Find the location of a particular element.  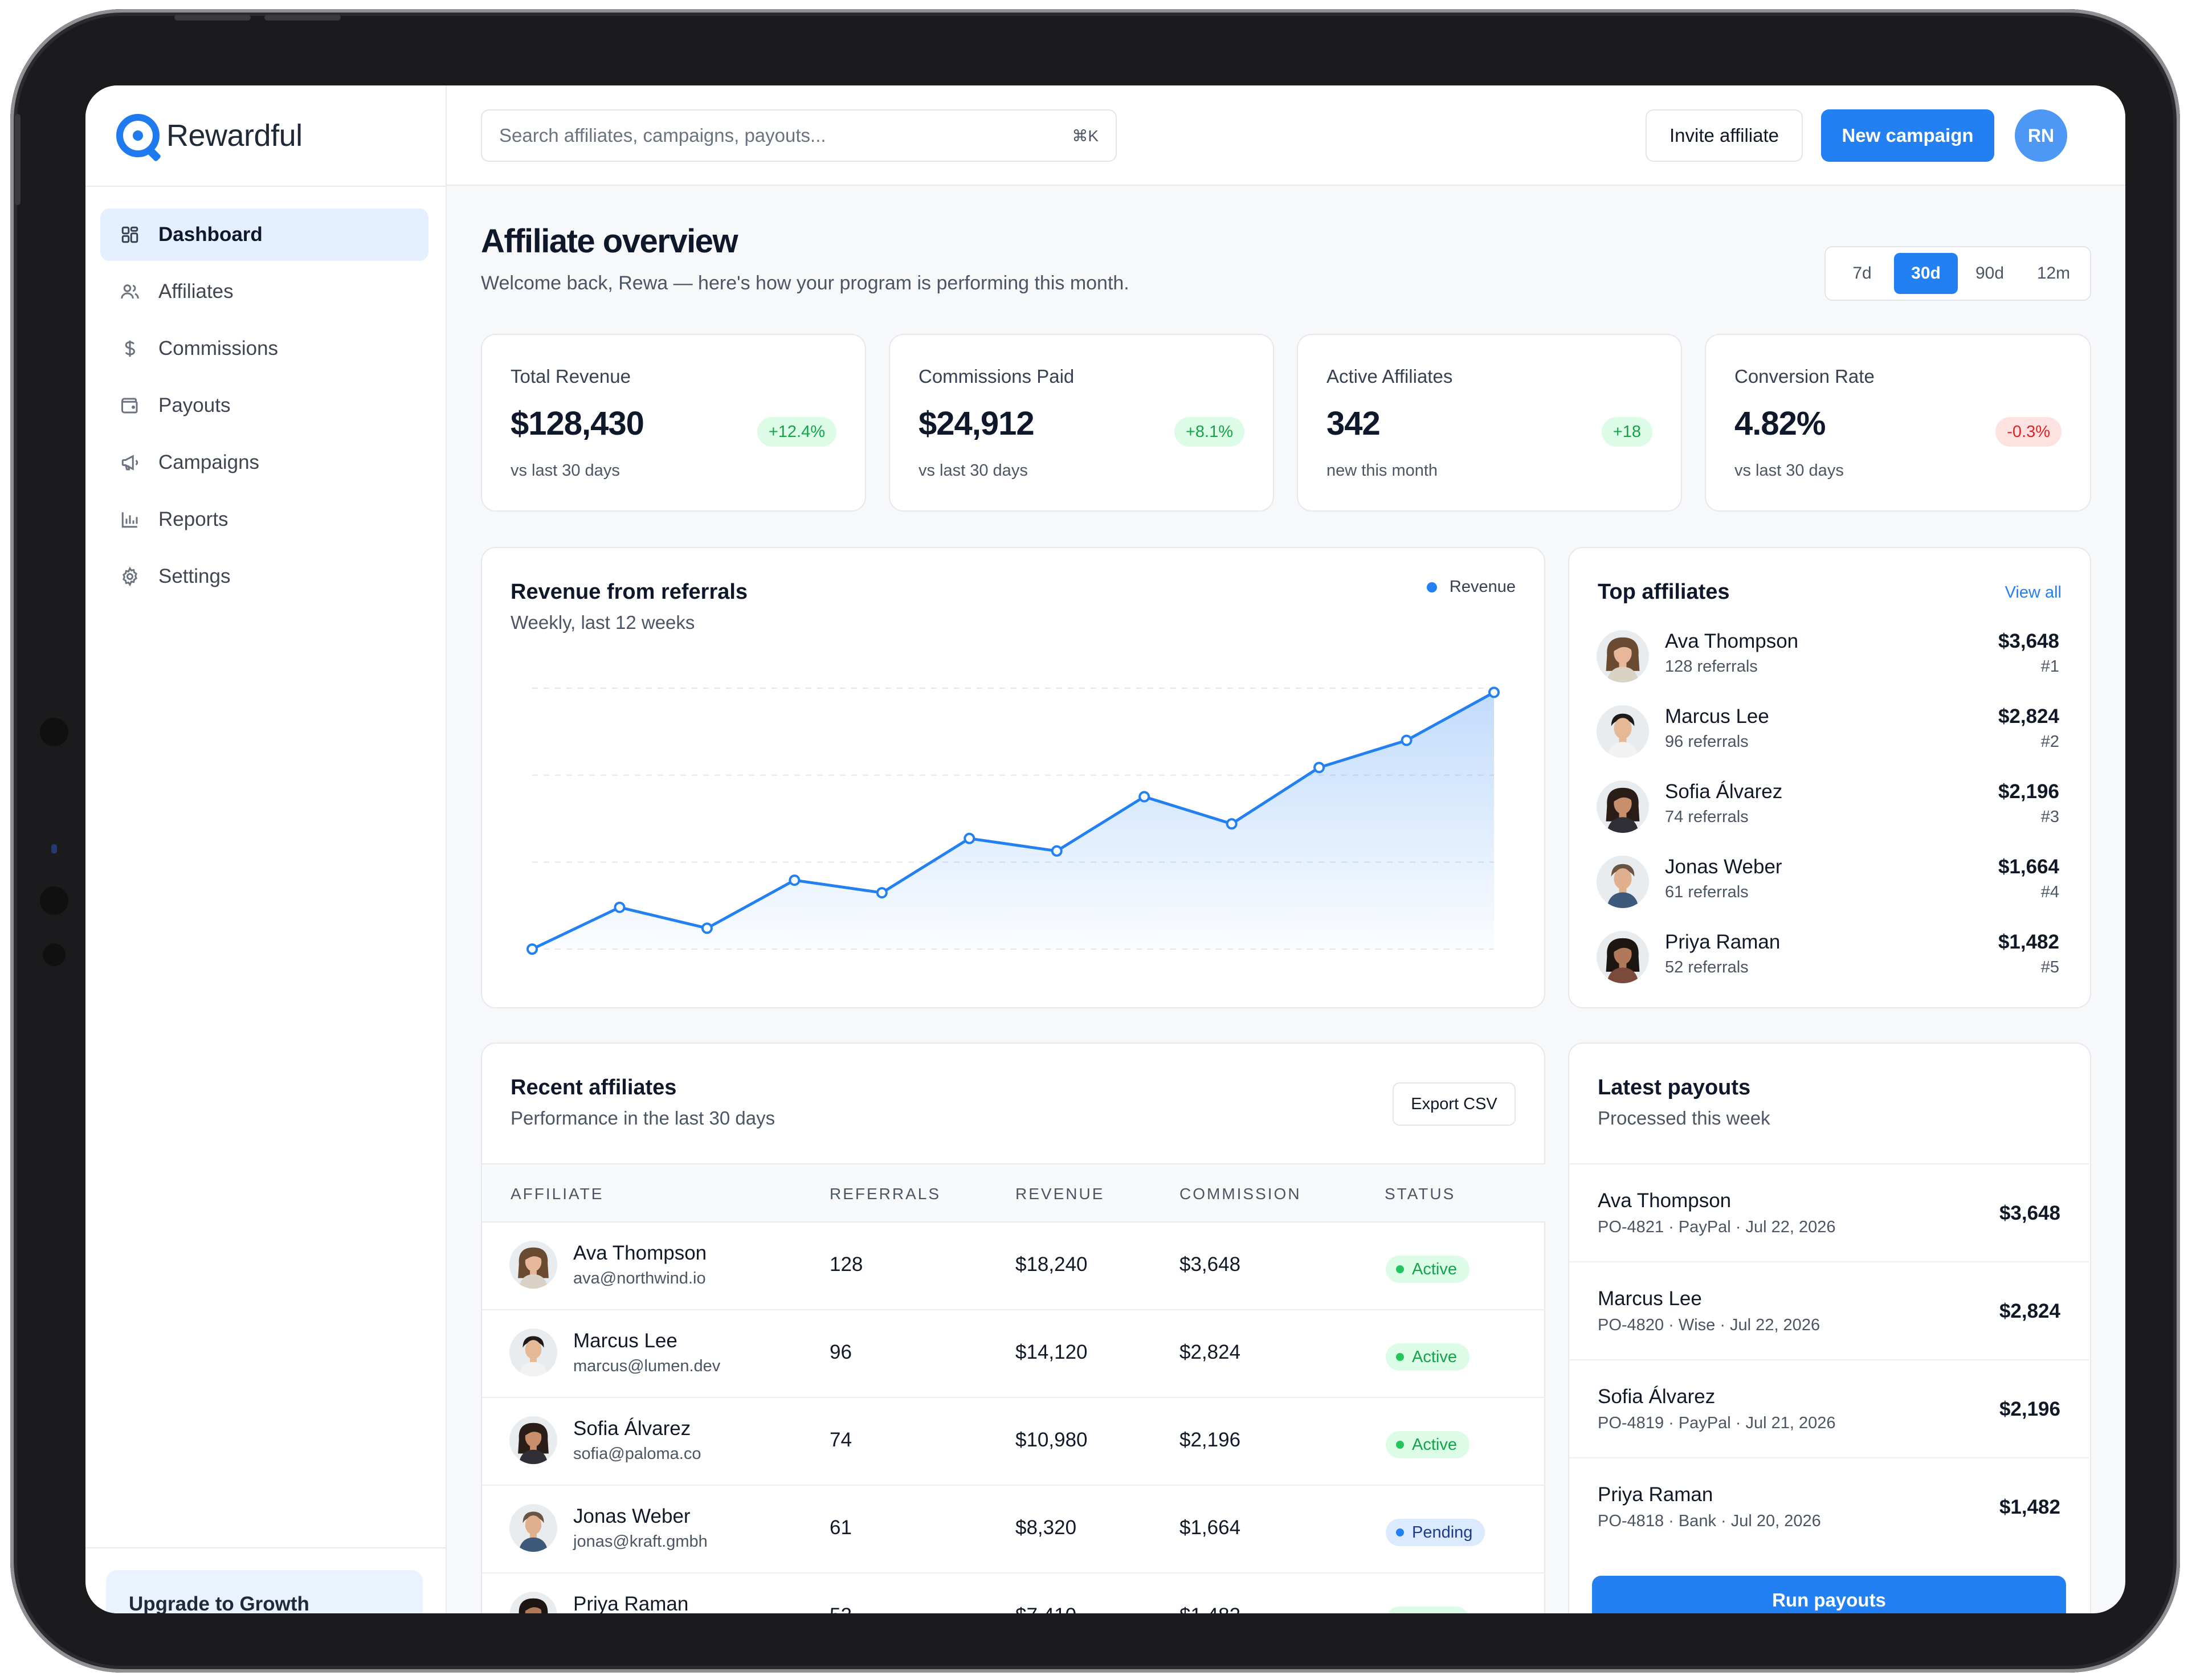

sidebar-item-label: Reports is located at coordinates (193, 519).